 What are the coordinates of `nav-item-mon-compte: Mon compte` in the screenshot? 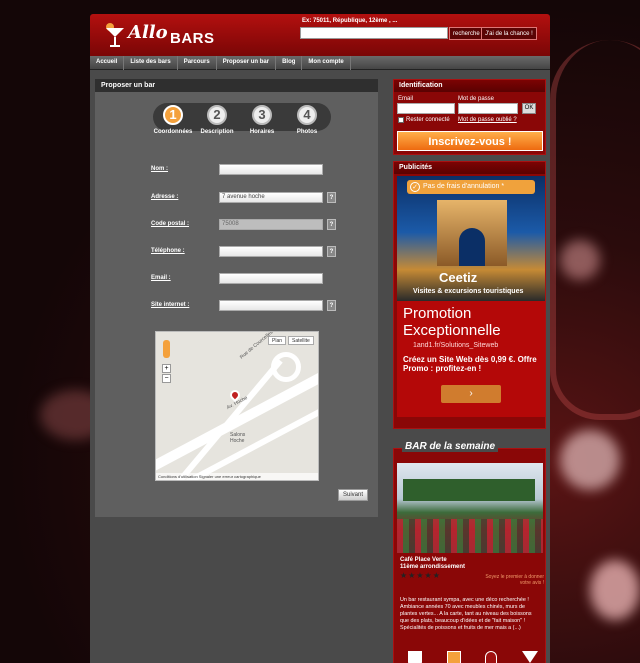 It's located at (326, 63).